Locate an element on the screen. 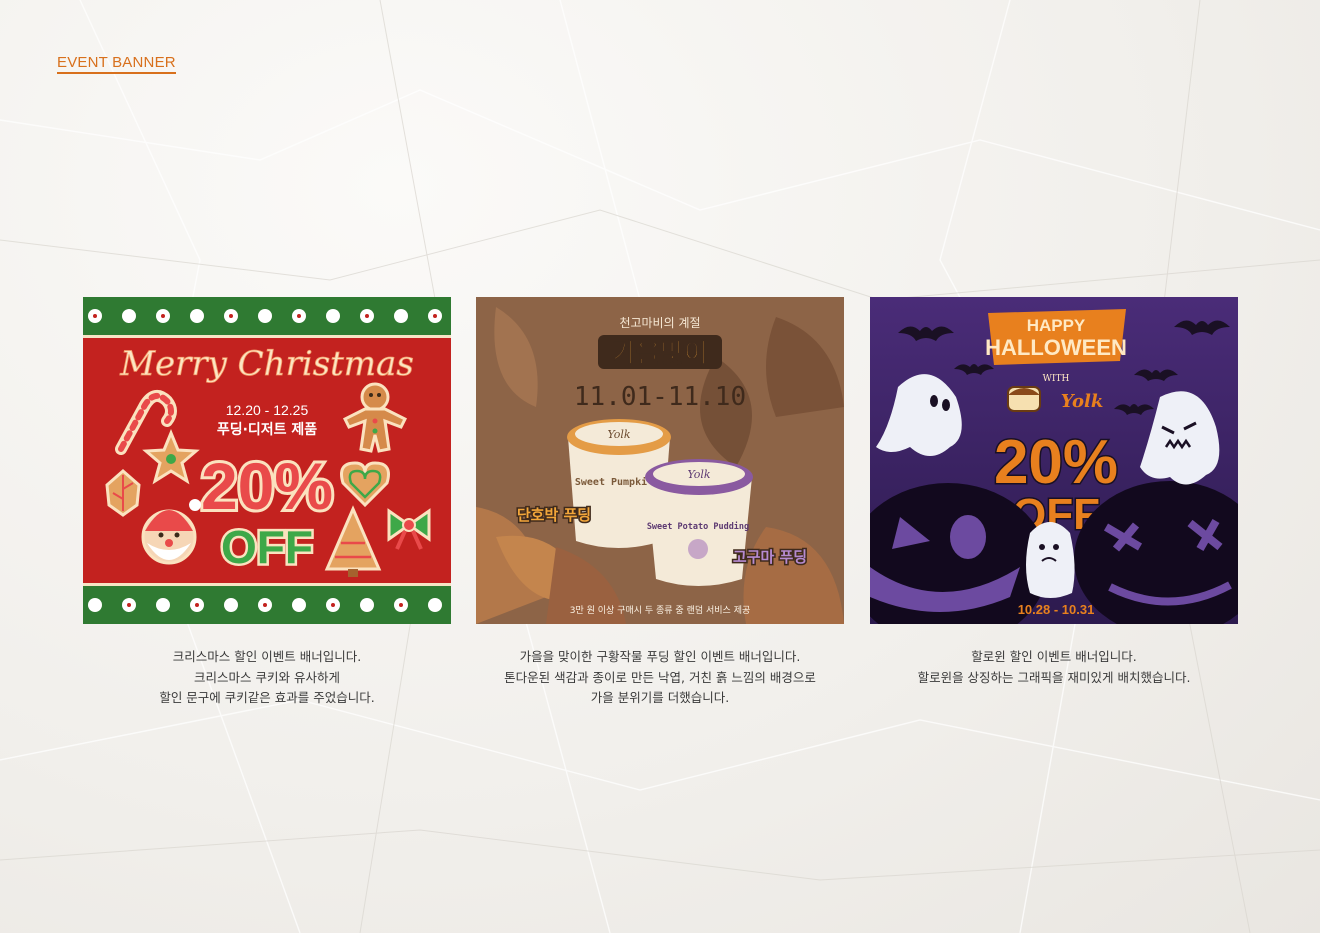  caption-line: 할로윈을 상징하는 그래픽을 재미있게 배치했습니다. is located at coordinates (1054, 677).